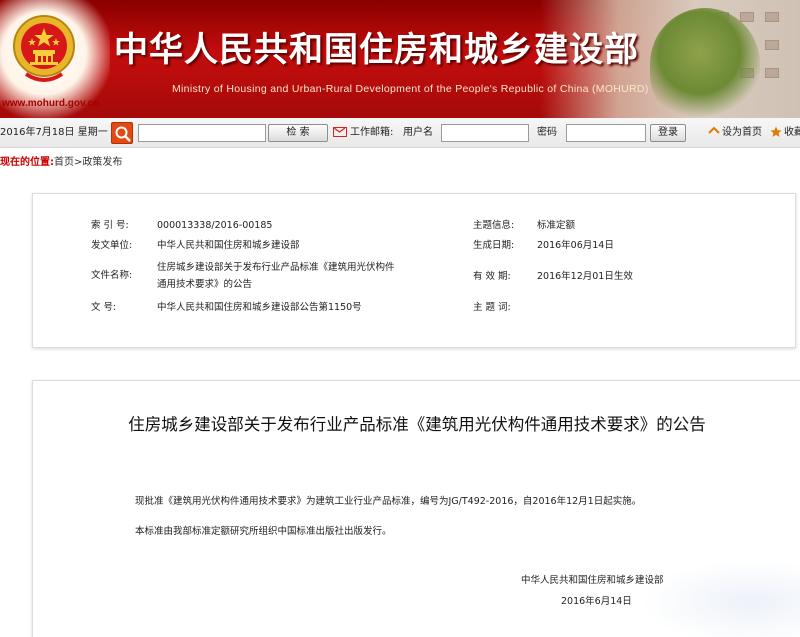 This screenshot has width=800, height=637. What do you see at coordinates (606, 133) in the screenshot?
I see `password-input` at bounding box center [606, 133].